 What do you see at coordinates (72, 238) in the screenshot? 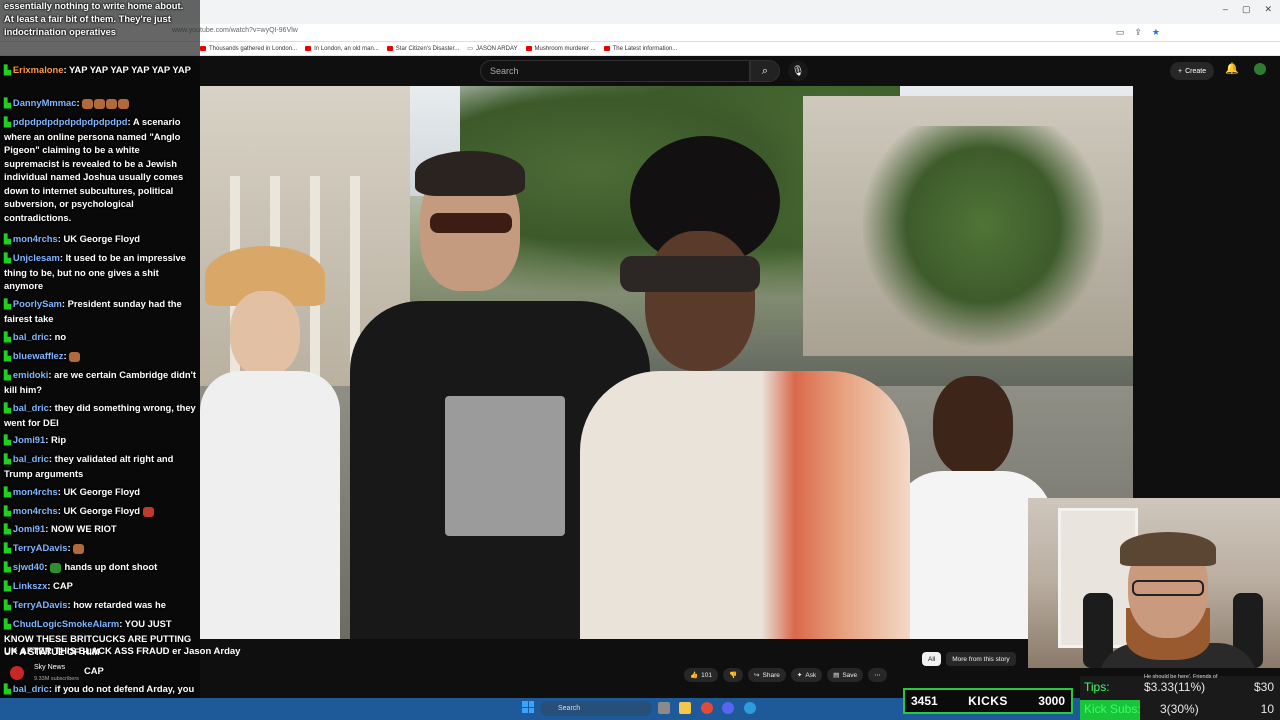
I see `chat-message: ▙ mon4rchs: UK George Floyd` at bounding box center [72, 238].